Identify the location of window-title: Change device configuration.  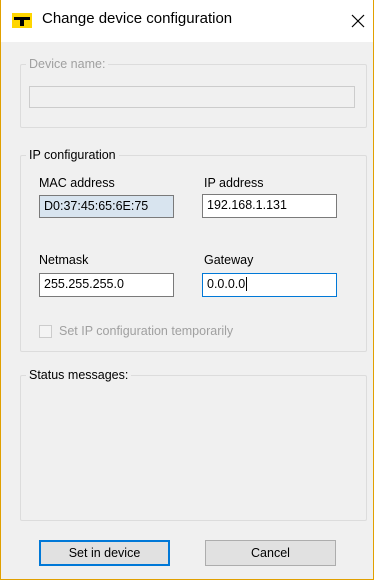
(137, 18).